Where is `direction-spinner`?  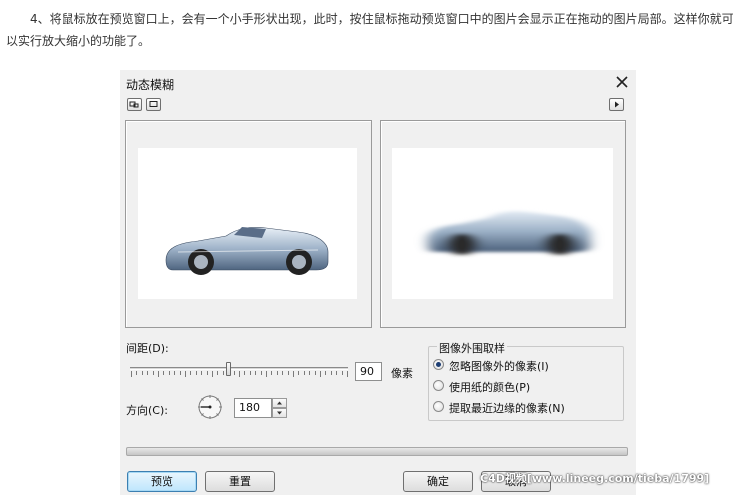
direction-spinner is located at coordinates (279, 408).